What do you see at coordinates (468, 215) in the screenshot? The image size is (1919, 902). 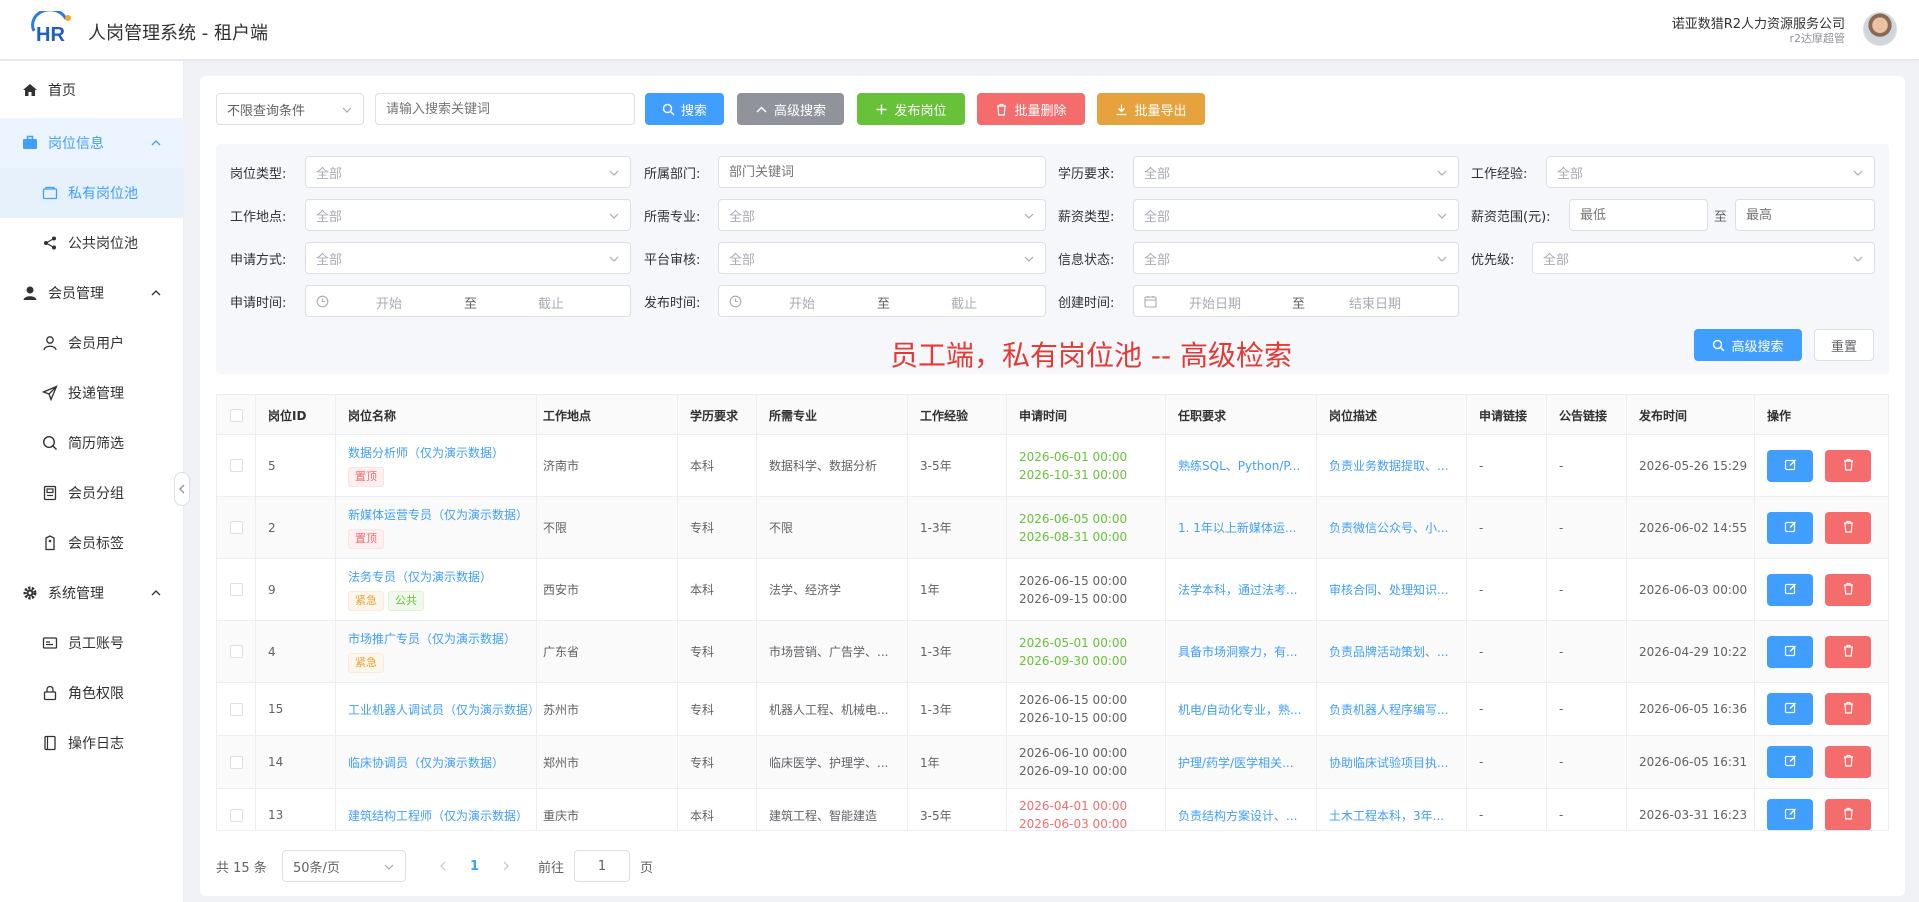 I see `location-select: 全部` at bounding box center [468, 215].